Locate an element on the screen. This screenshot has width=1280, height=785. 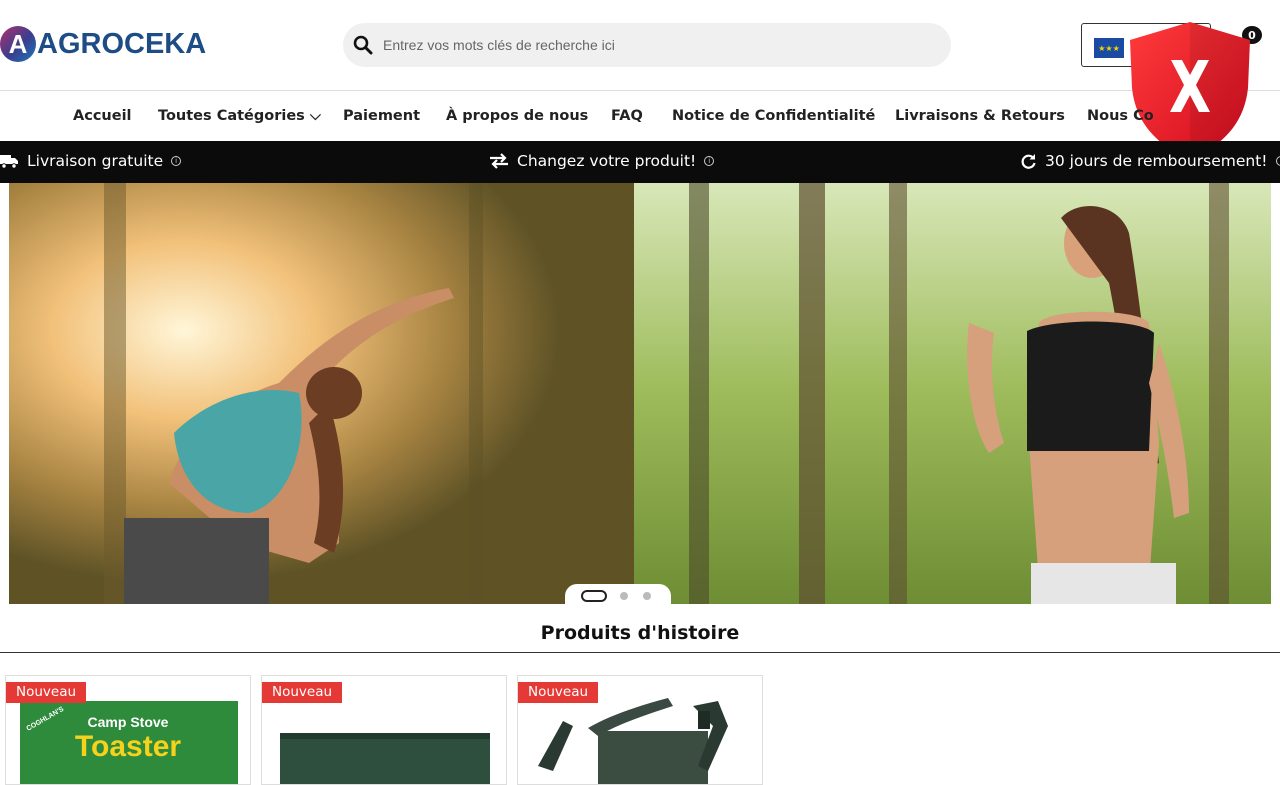
logo-text: AGROCEKA is located at coordinates (121, 44).